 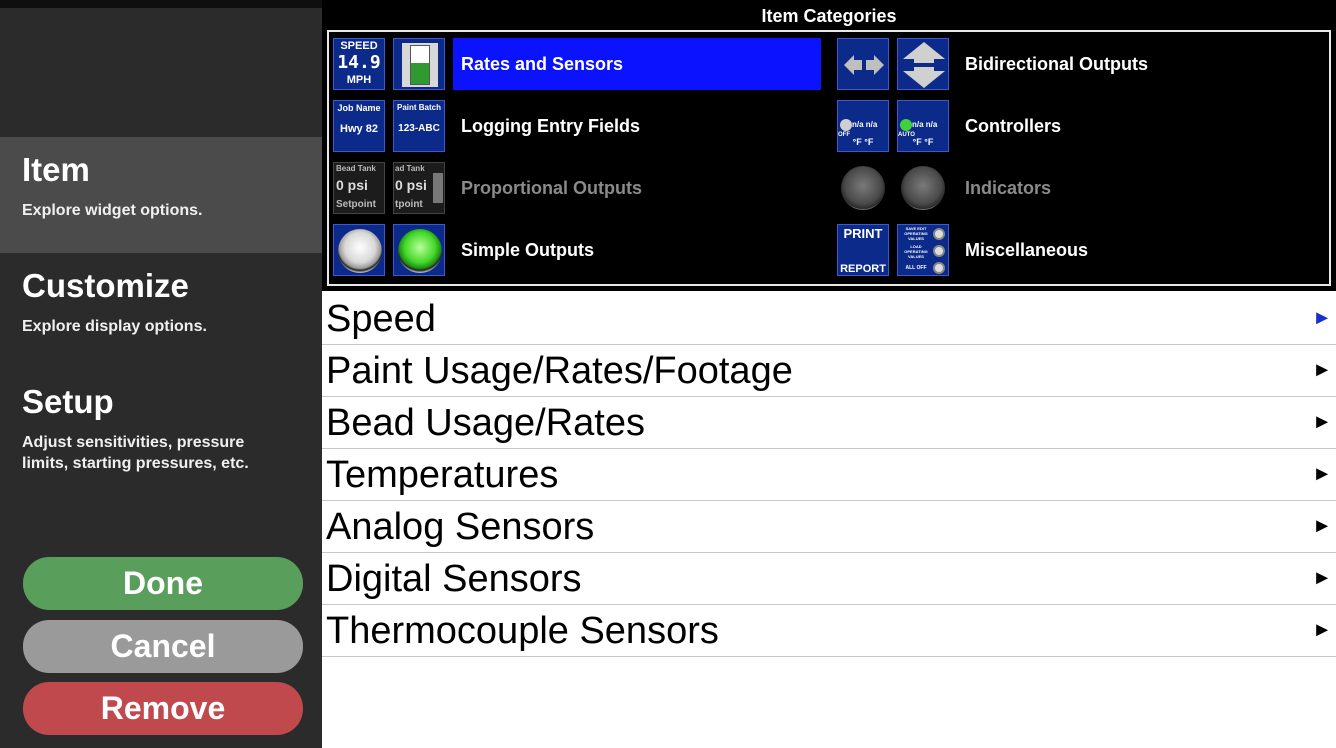 I want to click on category-bidirectional-outputs: Bidirectional Outputs, so click(x=1082, y=64).